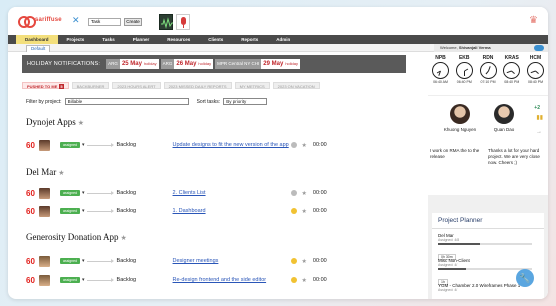  What do you see at coordinates (511, 58) in the screenshot?
I see `clock-code: KRAS` at bounding box center [511, 58].